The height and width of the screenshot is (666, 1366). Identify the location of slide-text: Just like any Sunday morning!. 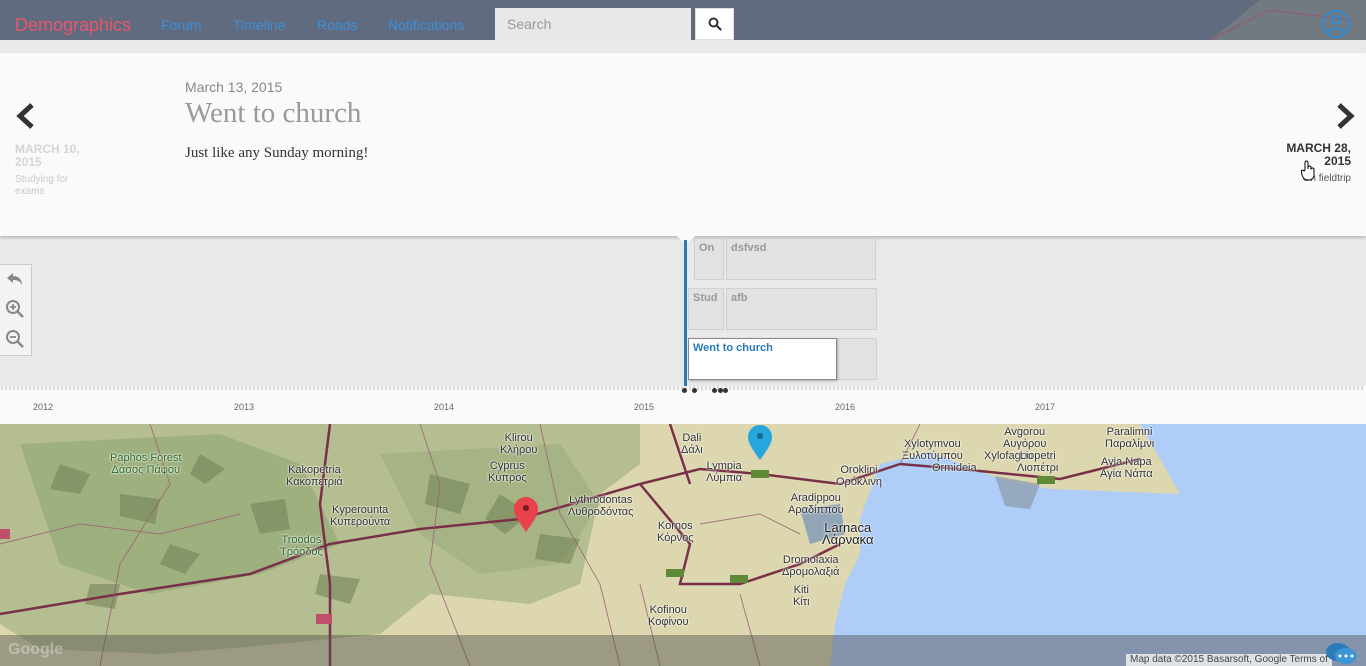
(277, 153).